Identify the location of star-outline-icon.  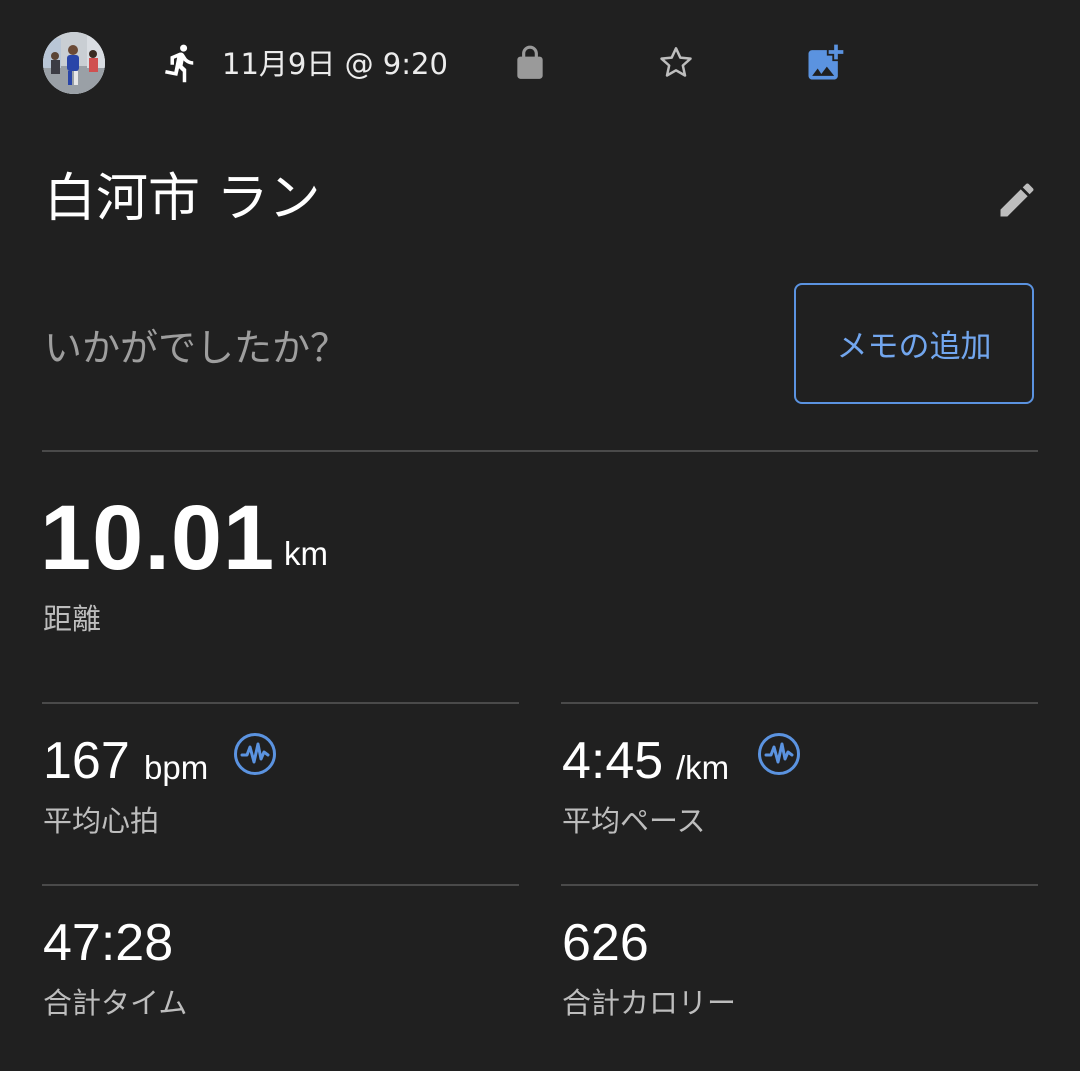
(676, 63).